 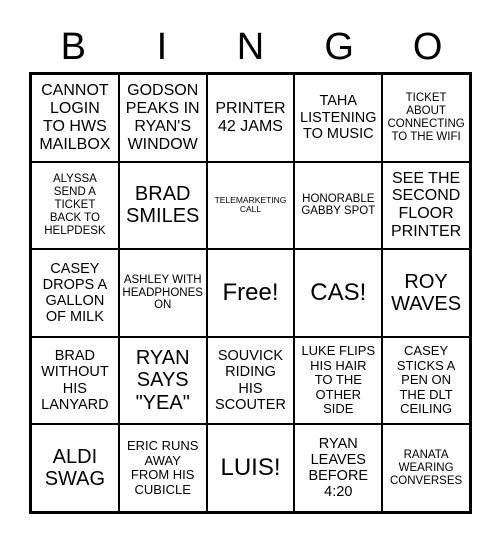 I want to click on bingo-cell-b1: CANNOT LOGIN TO HWS MAILBOX, so click(x=75, y=118).